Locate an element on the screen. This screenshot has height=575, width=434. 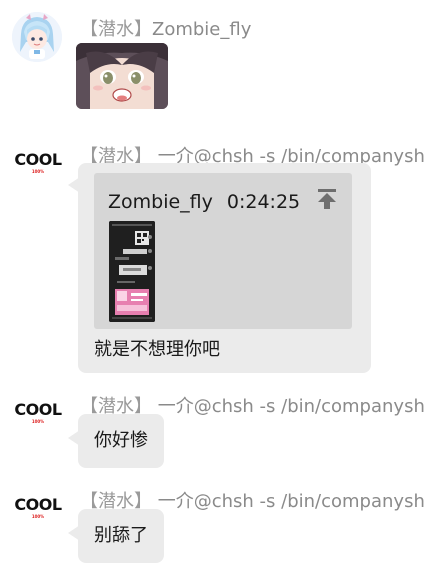
cool-avatar: COOL 100% is located at coordinates (38, 511).